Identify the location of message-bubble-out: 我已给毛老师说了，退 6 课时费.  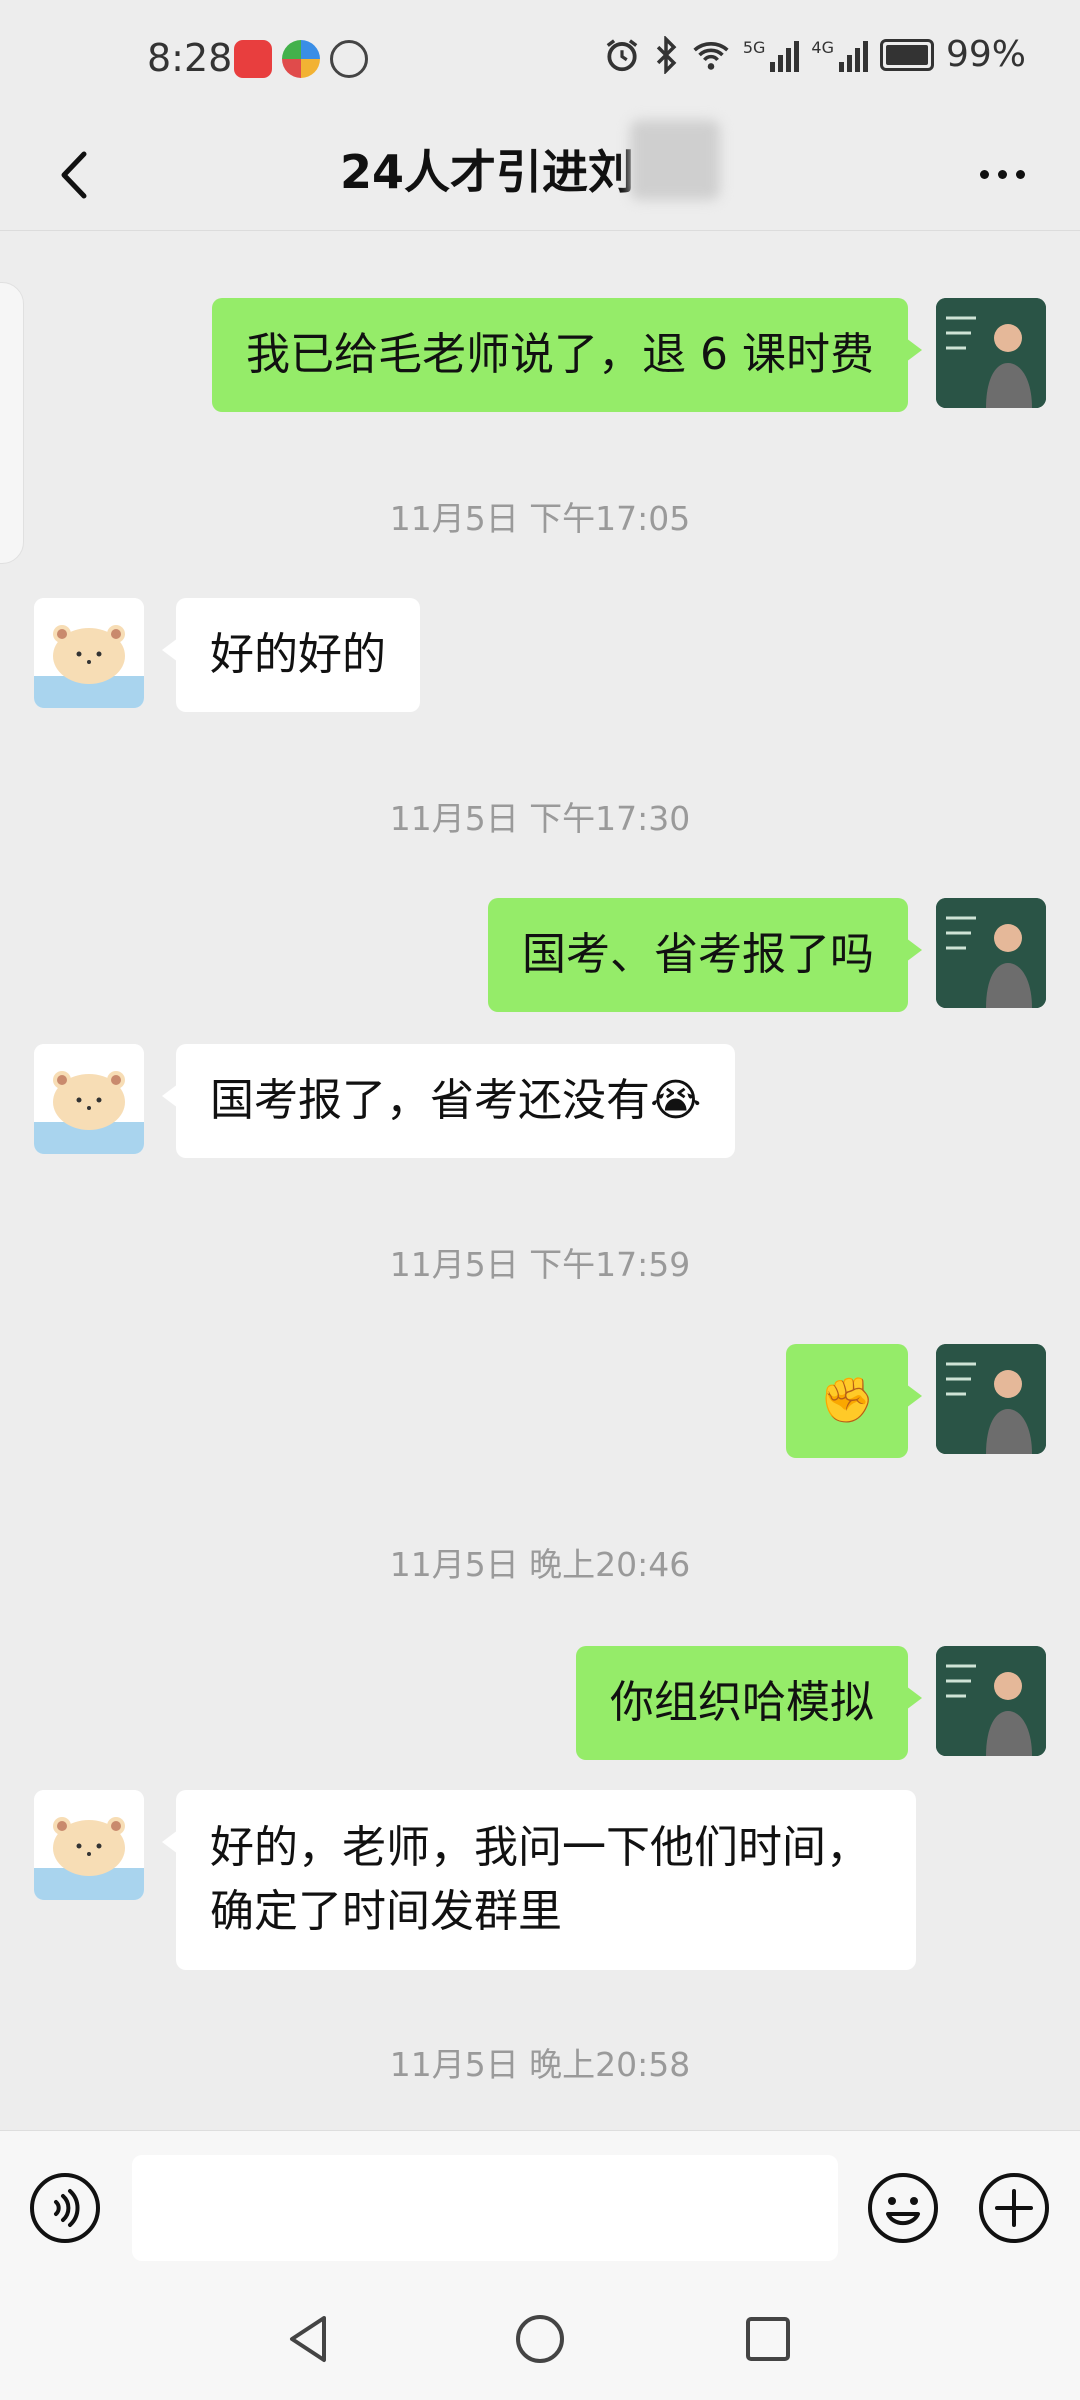
(567, 355).